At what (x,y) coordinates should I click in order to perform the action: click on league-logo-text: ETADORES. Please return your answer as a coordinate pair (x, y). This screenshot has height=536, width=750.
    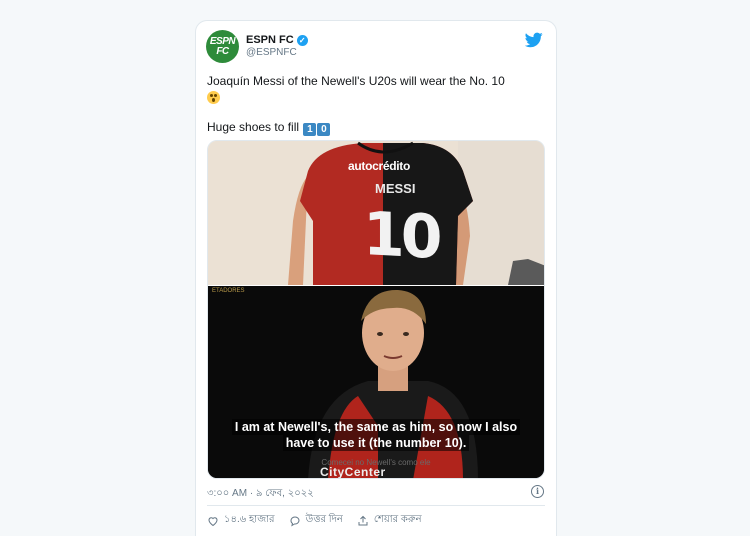
    Looking at the image, I should click on (228, 291).